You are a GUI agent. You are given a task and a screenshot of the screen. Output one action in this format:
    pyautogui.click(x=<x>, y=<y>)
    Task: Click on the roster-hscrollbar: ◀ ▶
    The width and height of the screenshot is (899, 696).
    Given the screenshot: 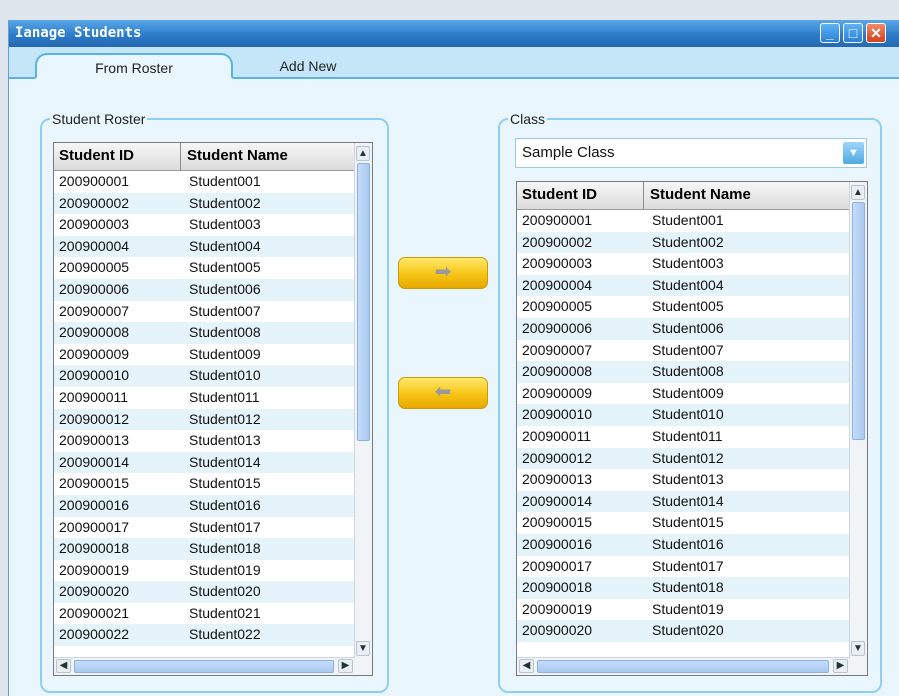 What is the action you would take?
    pyautogui.click(x=204, y=666)
    